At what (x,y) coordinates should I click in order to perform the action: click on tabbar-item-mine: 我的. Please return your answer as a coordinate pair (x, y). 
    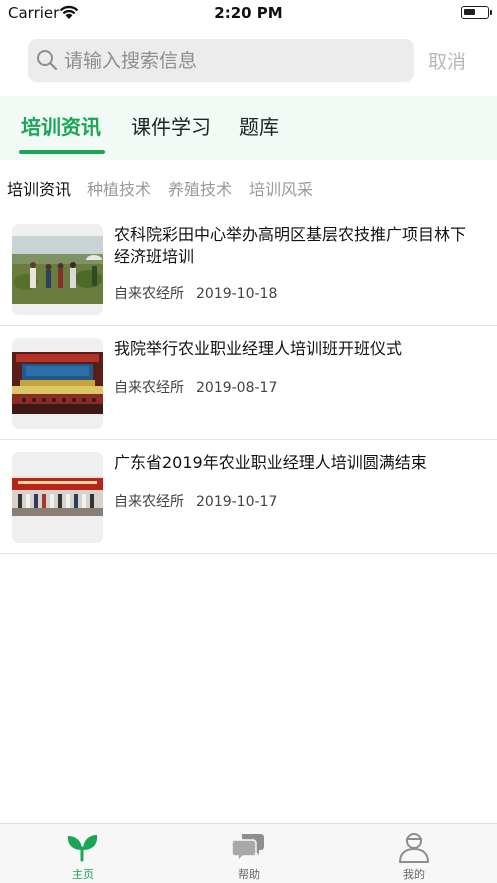
    Looking at the image, I should click on (414, 853).